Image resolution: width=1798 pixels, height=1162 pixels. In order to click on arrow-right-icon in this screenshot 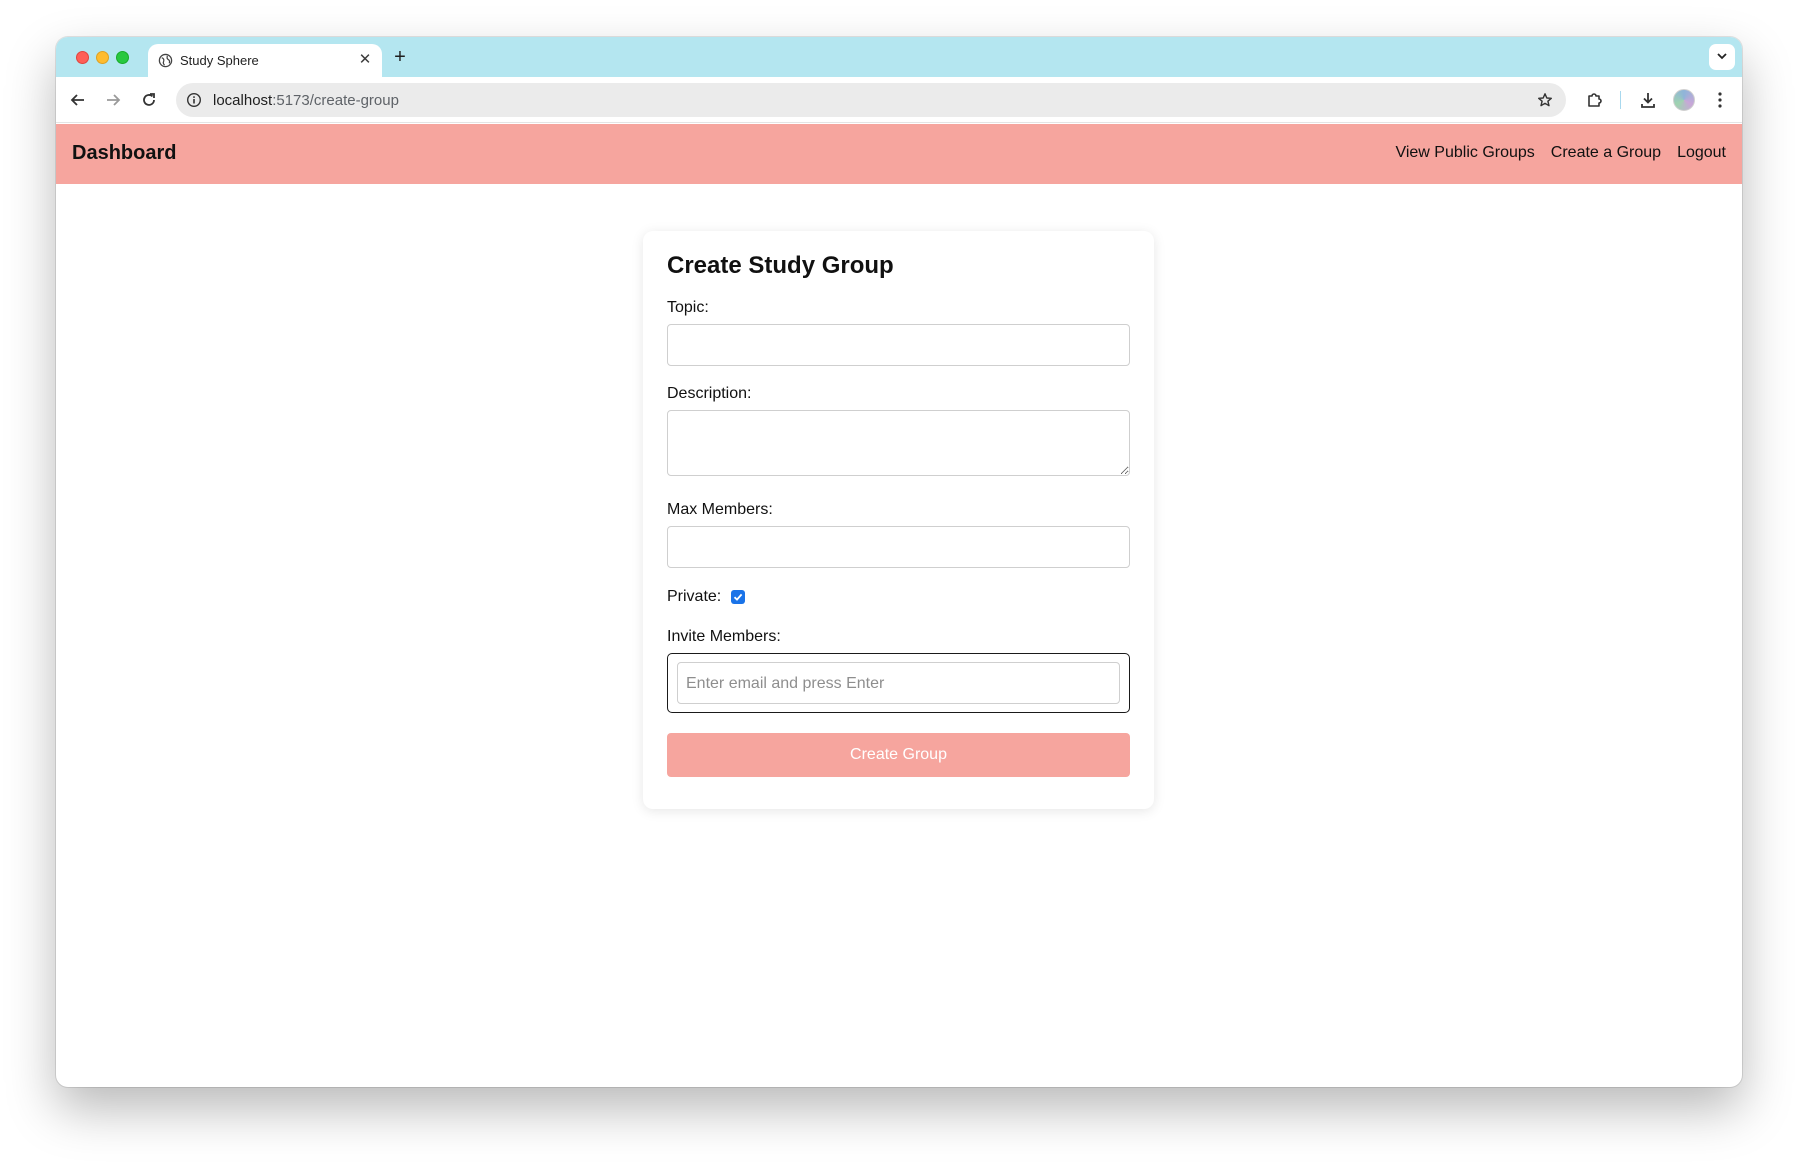, I will do `click(114, 100)`.